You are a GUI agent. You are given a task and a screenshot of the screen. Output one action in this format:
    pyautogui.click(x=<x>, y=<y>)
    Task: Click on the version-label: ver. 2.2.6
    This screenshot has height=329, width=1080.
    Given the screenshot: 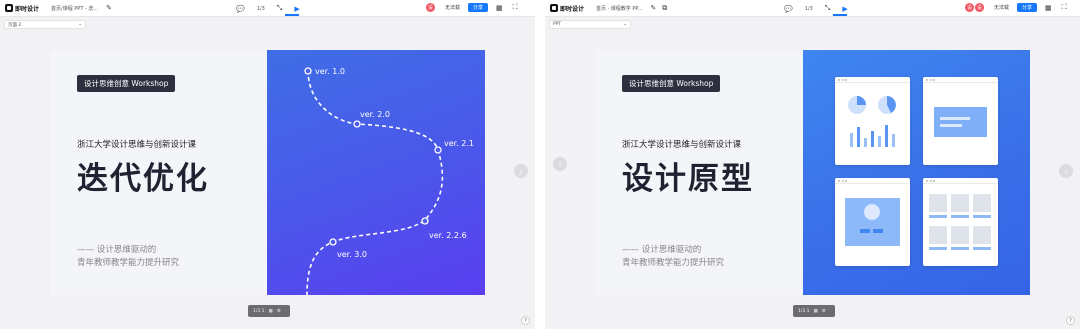 What is the action you would take?
    pyautogui.click(x=448, y=235)
    